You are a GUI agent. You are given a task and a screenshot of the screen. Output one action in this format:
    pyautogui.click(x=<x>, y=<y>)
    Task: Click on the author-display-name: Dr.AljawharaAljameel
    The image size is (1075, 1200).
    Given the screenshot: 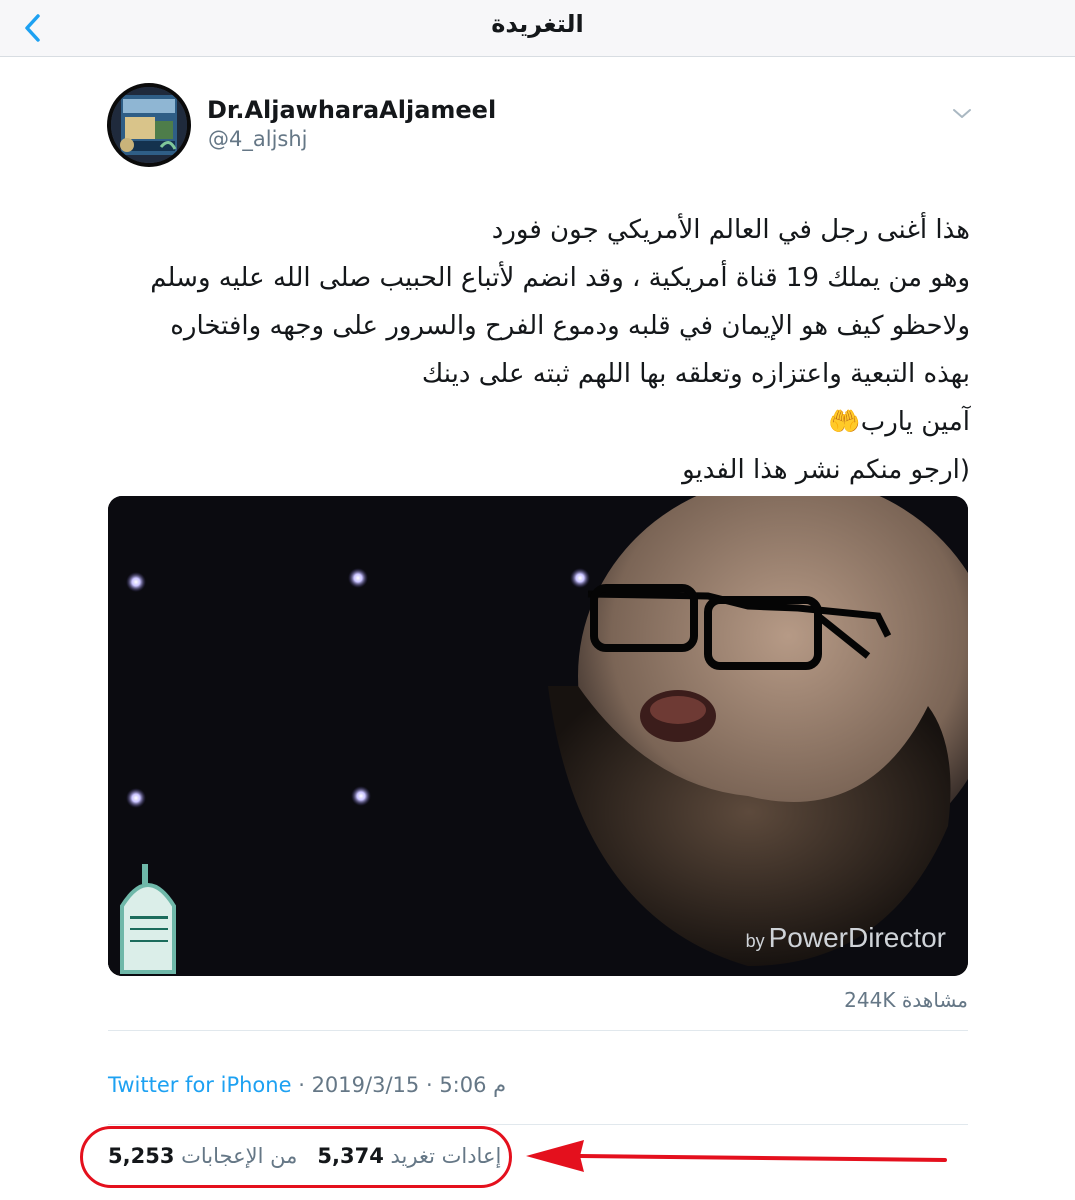 What is the action you would take?
    pyautogui.click(x=351, y=110)
    